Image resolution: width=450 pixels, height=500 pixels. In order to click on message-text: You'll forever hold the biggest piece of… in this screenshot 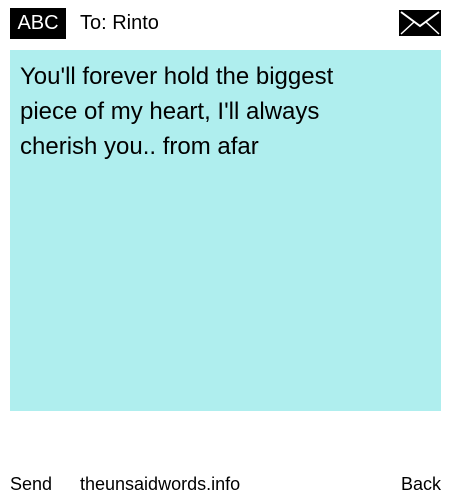, I will do `click(177, 111)`.